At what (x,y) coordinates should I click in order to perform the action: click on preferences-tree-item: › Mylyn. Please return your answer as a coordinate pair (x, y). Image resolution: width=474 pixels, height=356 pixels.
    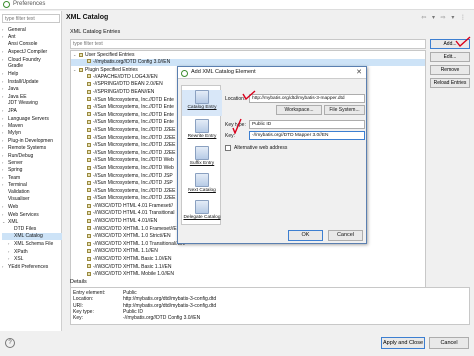
    Looking at the image, I should click on (32, 132).